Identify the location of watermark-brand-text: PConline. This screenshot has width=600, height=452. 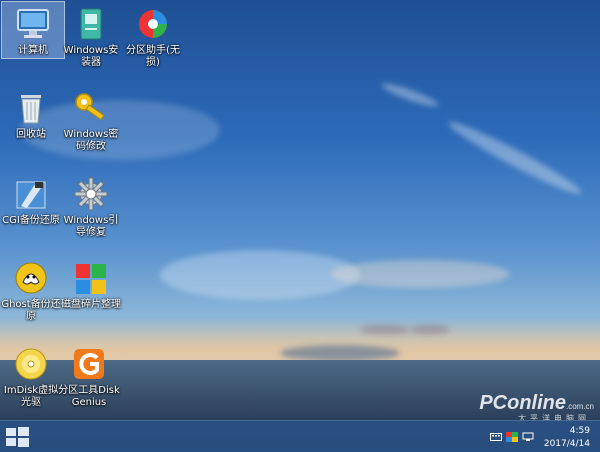
(522, 403).